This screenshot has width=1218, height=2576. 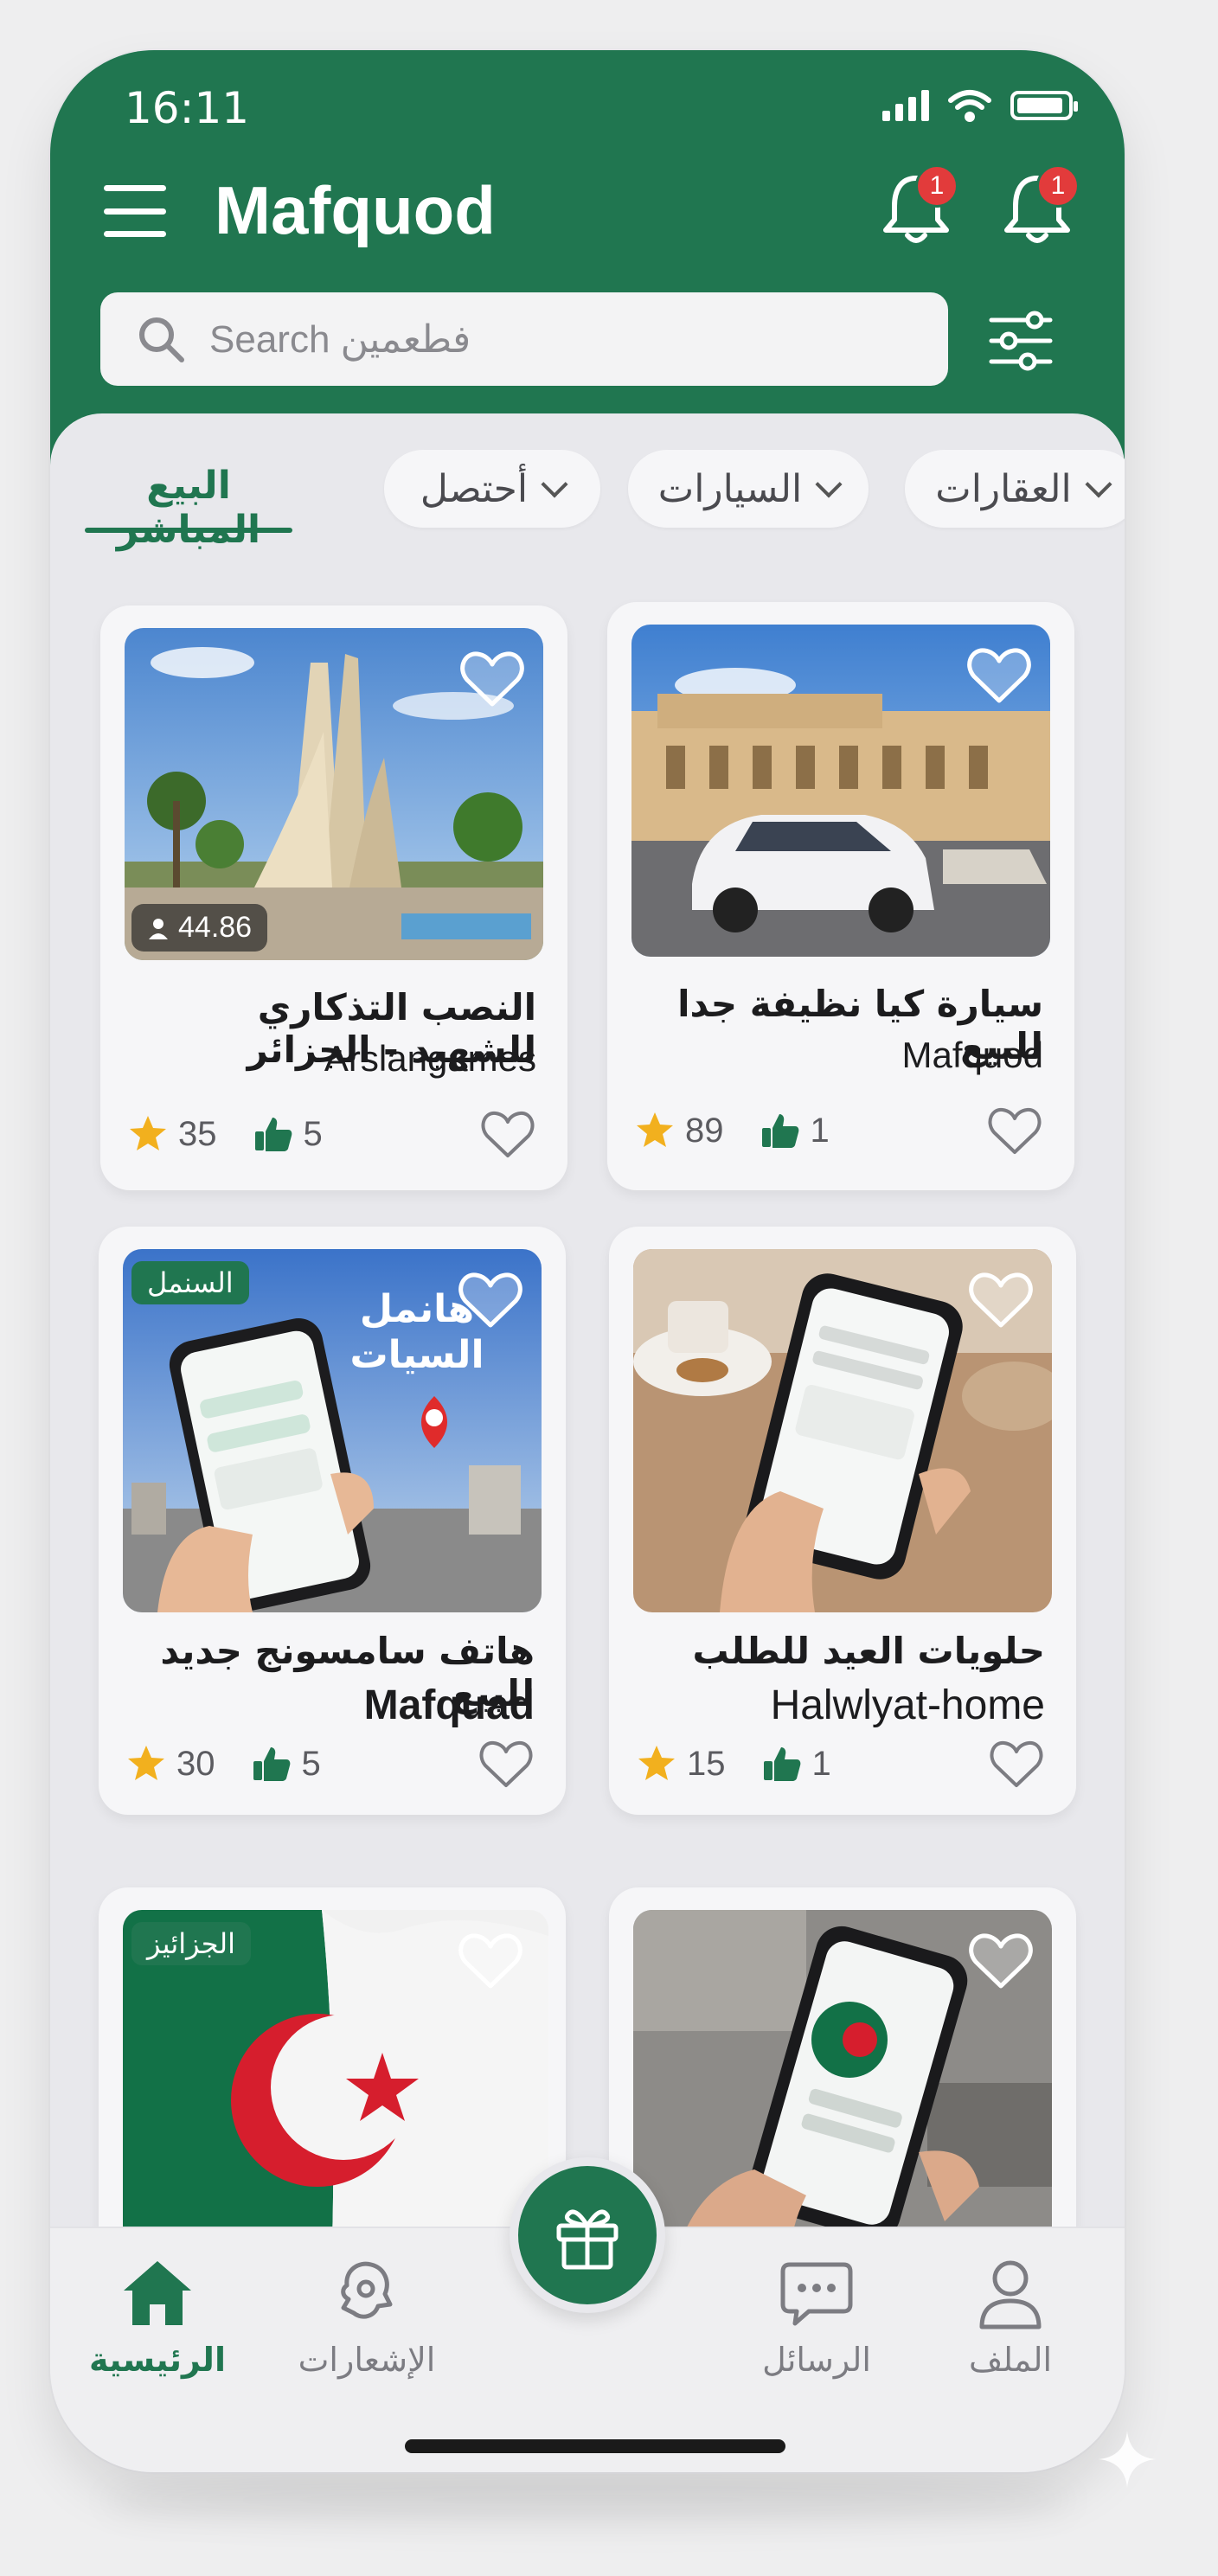 I want to click on gift-fab-button, so click(x=587, y=2235).